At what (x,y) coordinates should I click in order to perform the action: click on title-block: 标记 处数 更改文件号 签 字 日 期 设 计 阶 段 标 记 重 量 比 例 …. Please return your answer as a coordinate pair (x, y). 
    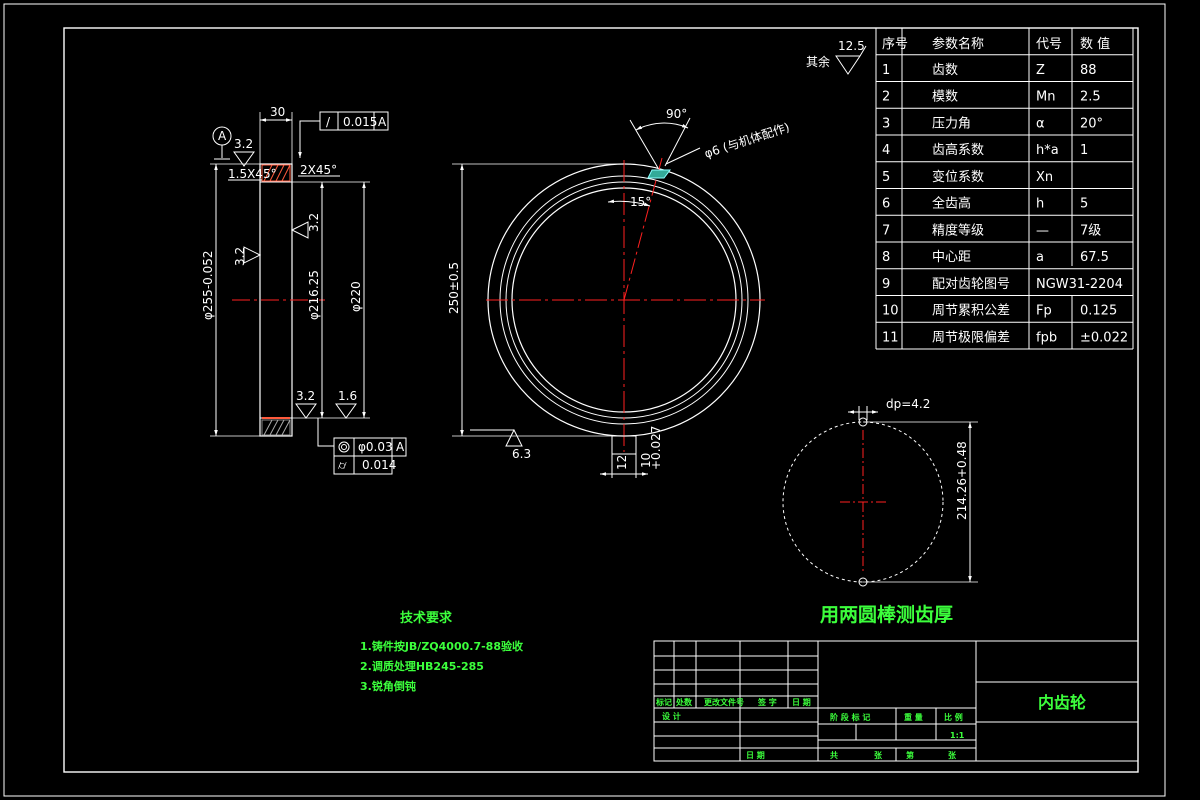
    Looking at the image, I should click on (896, 701).